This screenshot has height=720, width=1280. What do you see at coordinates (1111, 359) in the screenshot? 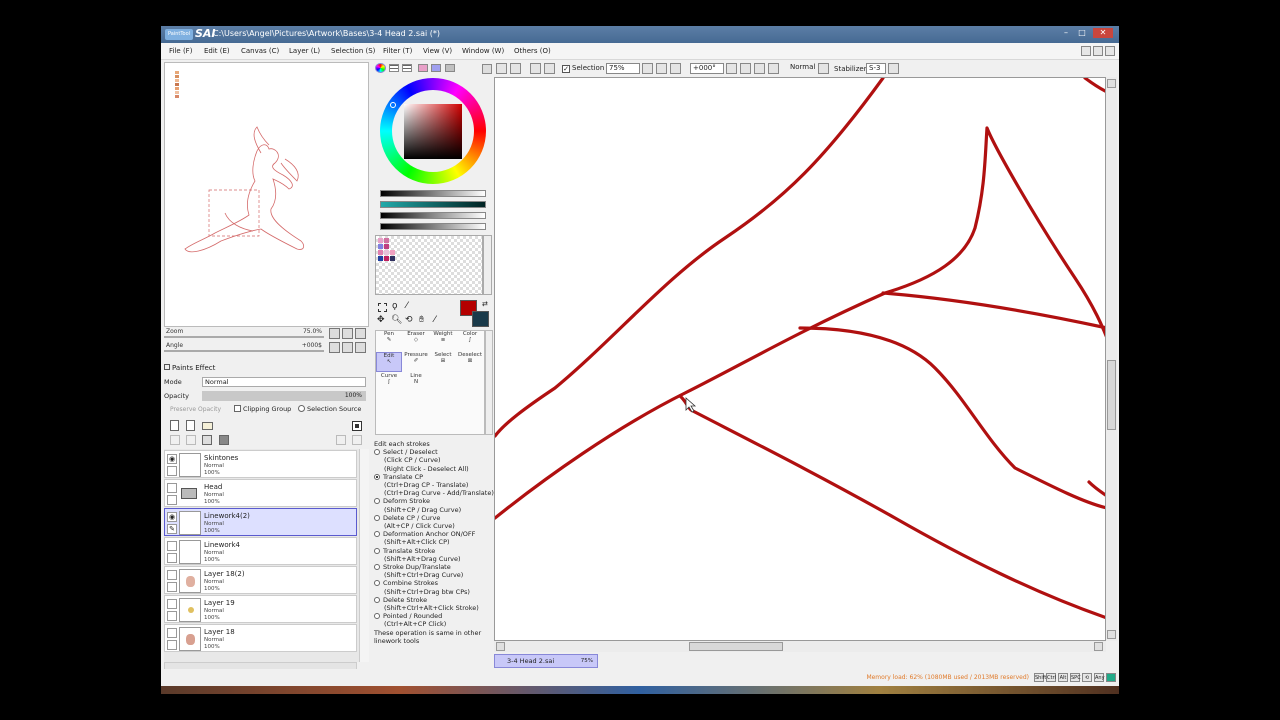
I see `canvas-vertical-scrollbar` at bounding box center [1111, 359].